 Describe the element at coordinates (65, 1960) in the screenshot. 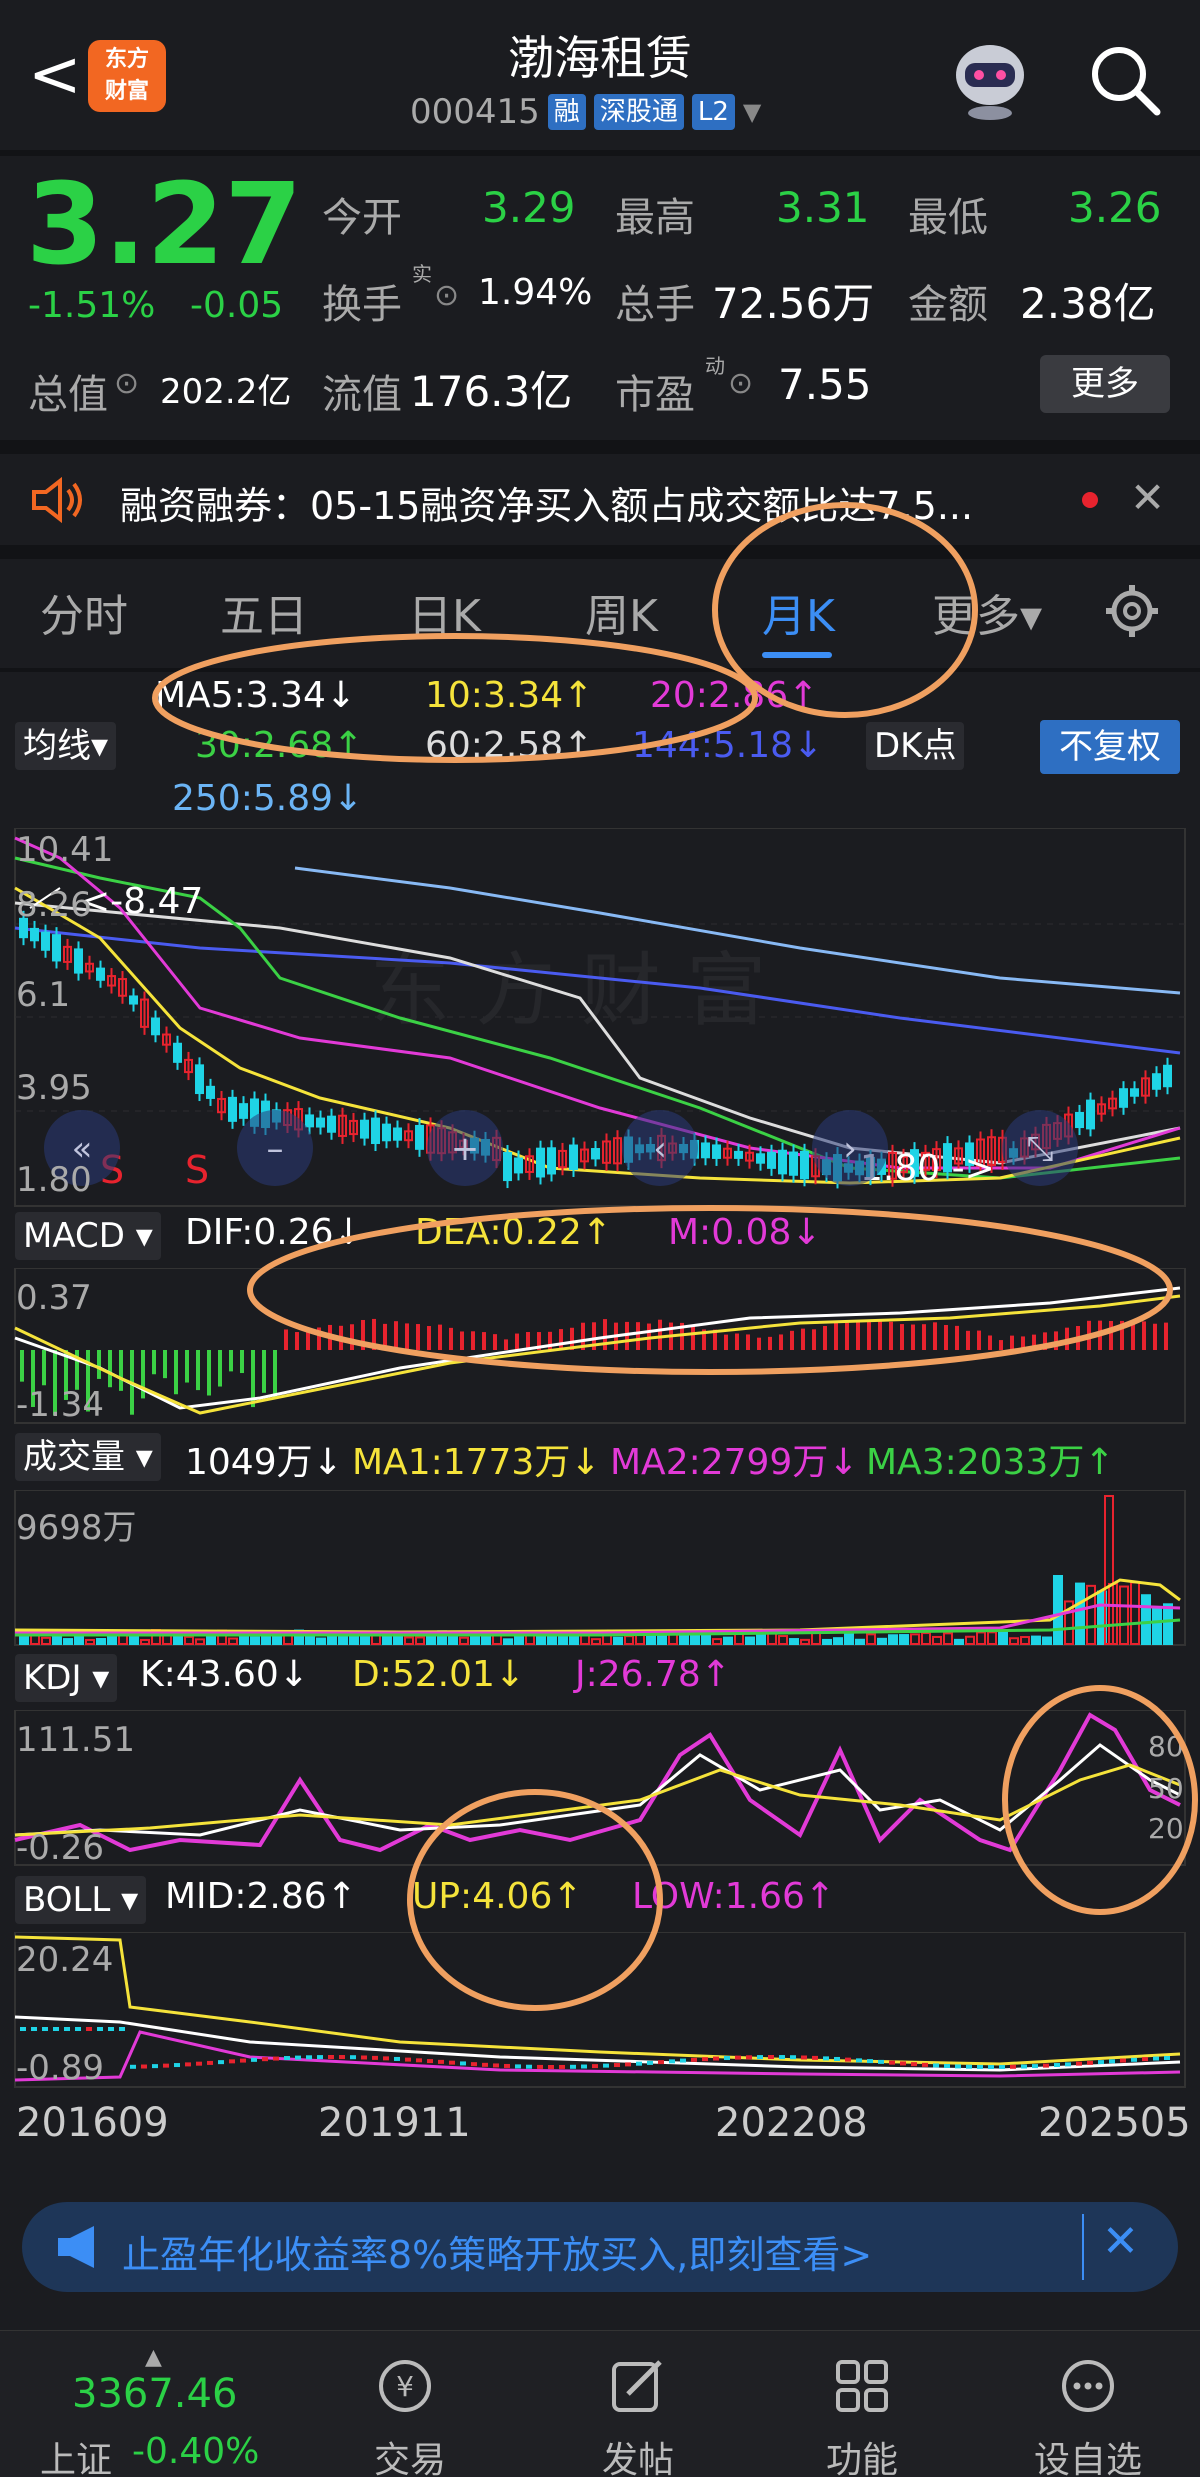

I see `y-label: 20.24` at that location.